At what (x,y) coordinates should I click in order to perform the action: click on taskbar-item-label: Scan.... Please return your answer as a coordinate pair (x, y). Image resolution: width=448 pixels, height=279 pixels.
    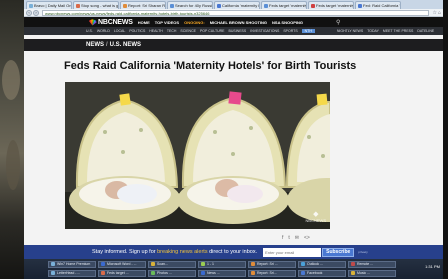
    Looking at the image, I should click on (162, 264).